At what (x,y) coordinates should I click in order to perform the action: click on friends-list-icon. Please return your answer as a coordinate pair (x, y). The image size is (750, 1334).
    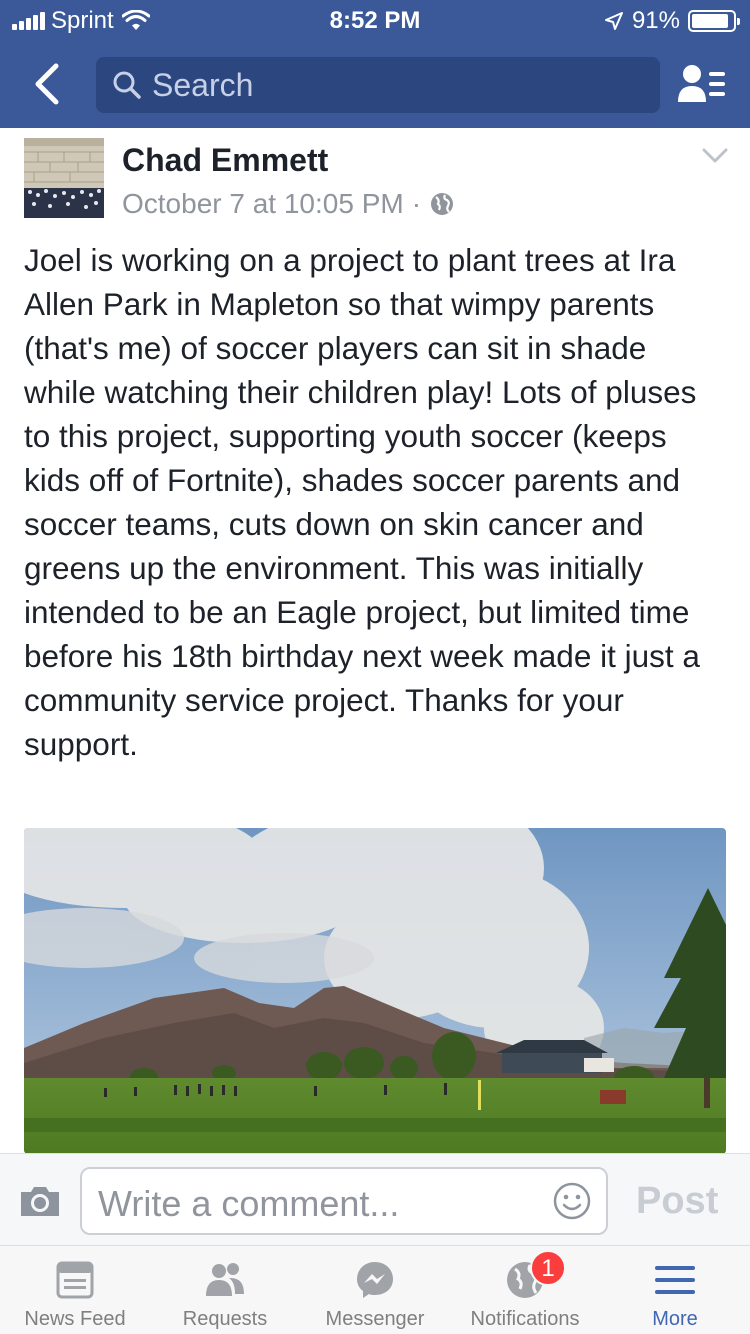
    Looking at the image, I should click on (701, 83).